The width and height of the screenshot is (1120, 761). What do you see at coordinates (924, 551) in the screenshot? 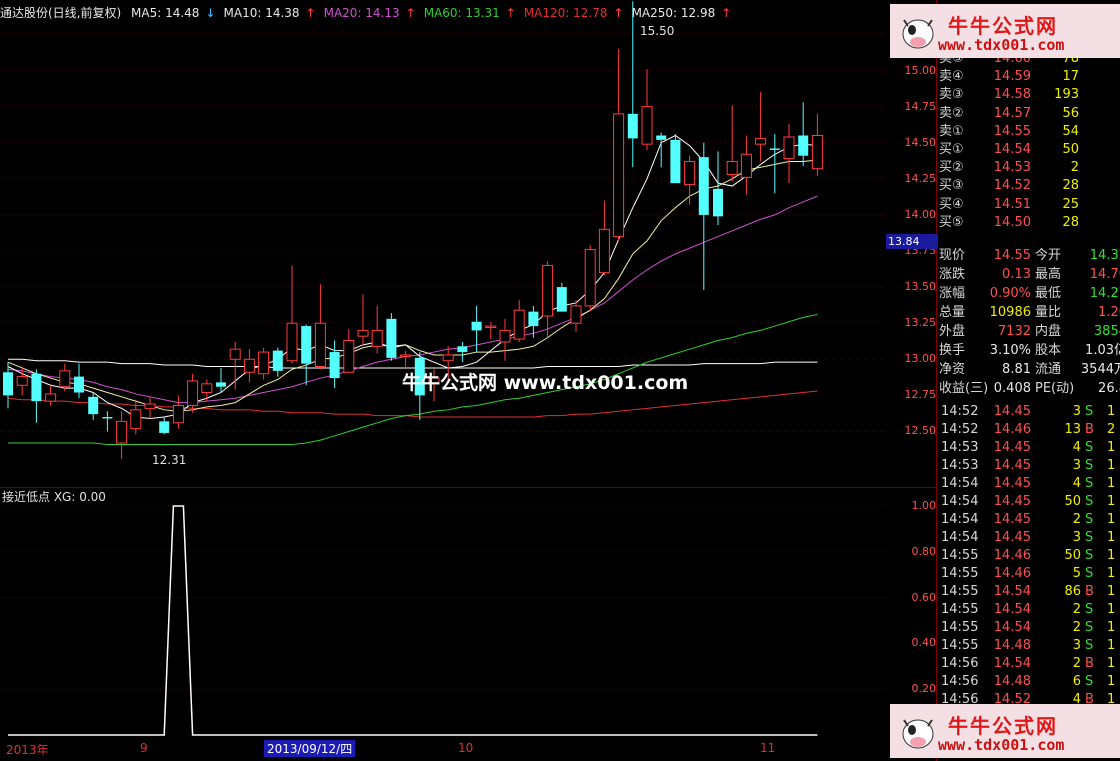
I see `indicator-axis-tick: 0.80` at bounding box center [924, 551].